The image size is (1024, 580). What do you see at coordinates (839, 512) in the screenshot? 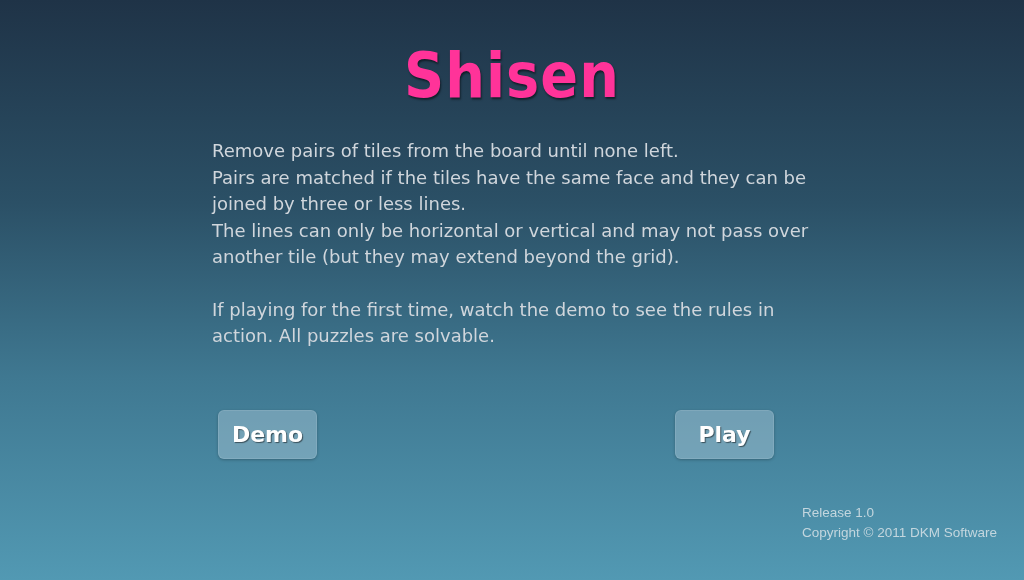
I see `release-text: Release 1.0` at bounding box center [839, 512].